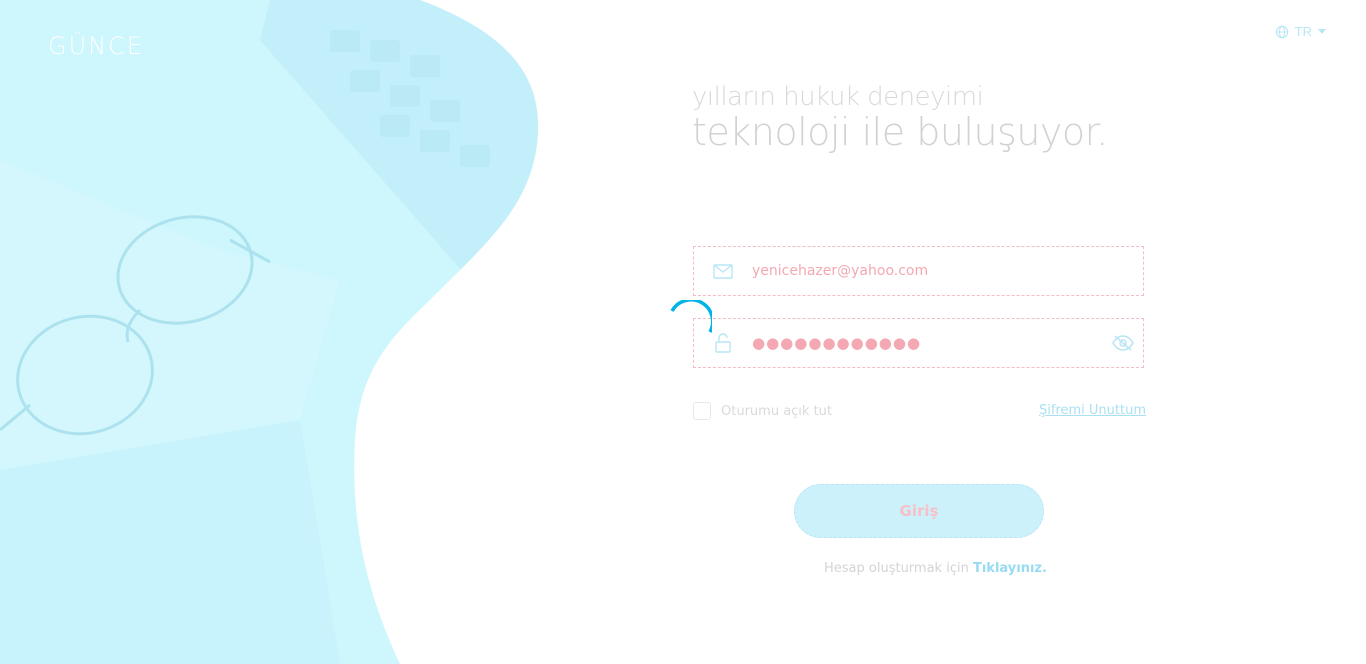  Describe the element at coordinates (919, 511) in the screenshot. I see `login-button: Giriş` at that location.